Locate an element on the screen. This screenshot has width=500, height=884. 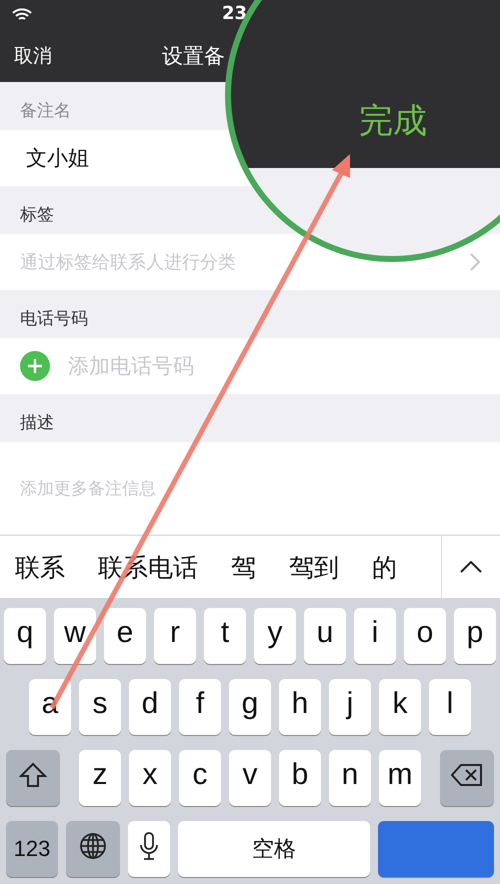
letter-key: l is located at coordinates (450, 707).